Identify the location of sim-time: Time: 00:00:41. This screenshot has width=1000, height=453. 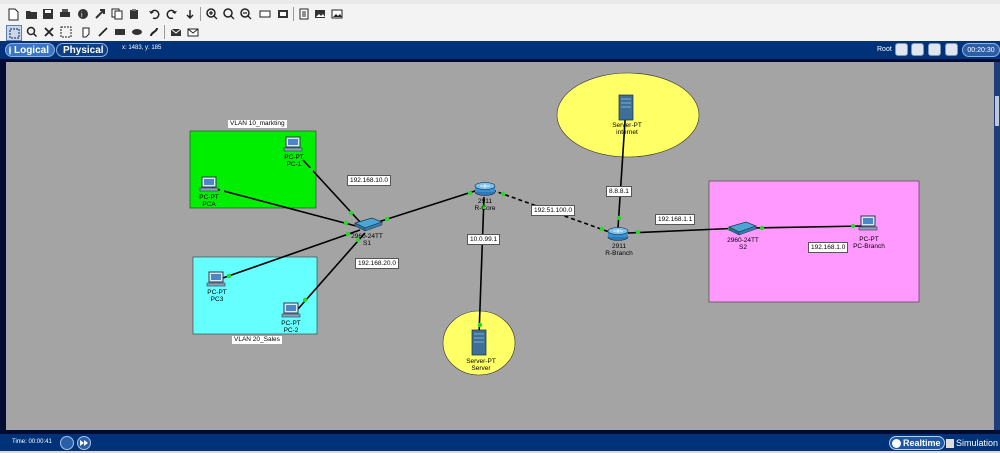
(32, 442).